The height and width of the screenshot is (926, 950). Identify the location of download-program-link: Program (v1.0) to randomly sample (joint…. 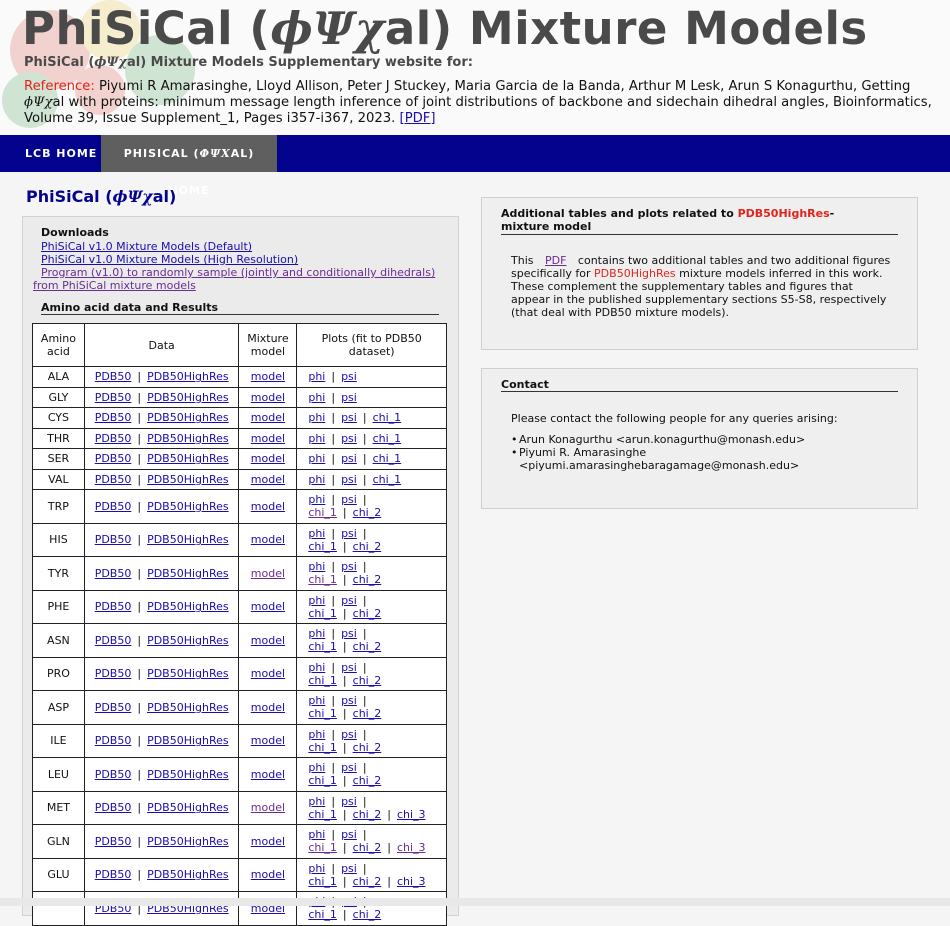
(238, 272).